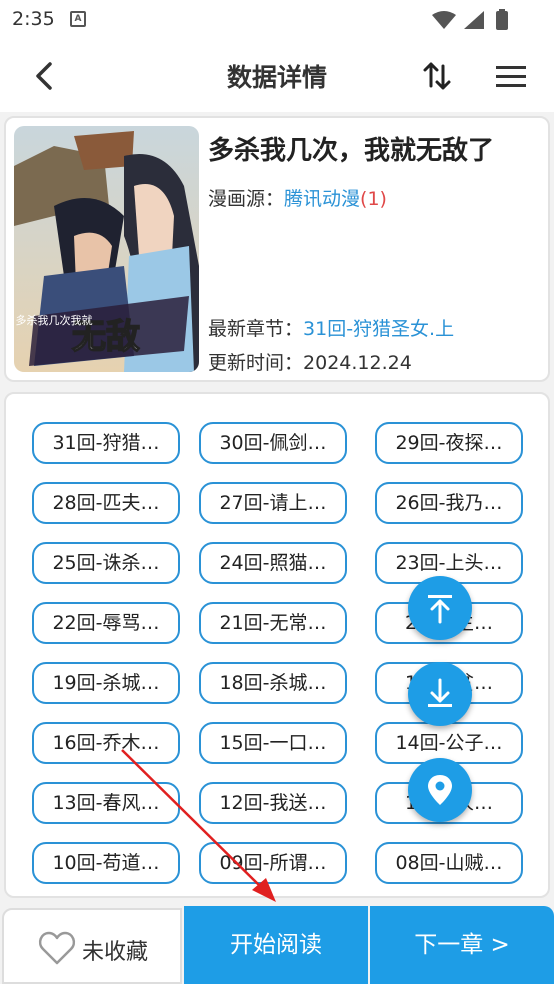 This screenshot has width=554, height=984. What do you see at coordinates (115, 952) in the screenshot?
I see `favorite-label: 未收藏` at bounding box center [115, 952].